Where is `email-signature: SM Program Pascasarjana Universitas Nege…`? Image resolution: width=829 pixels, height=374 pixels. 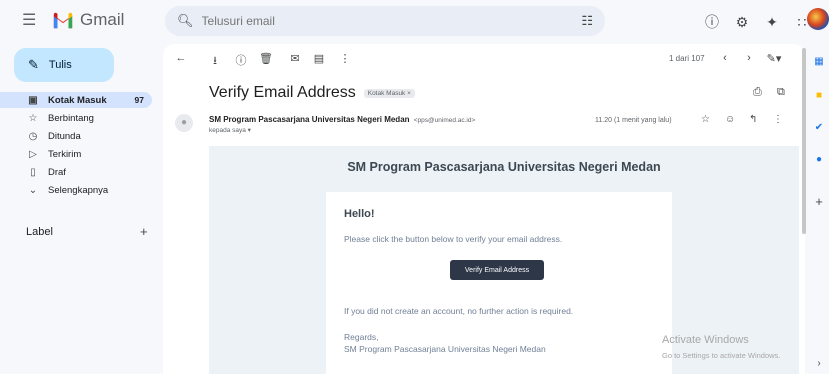 email-signature: SM Program Pascasarjana Universitas Nege… is located at coordinates (445, 349).